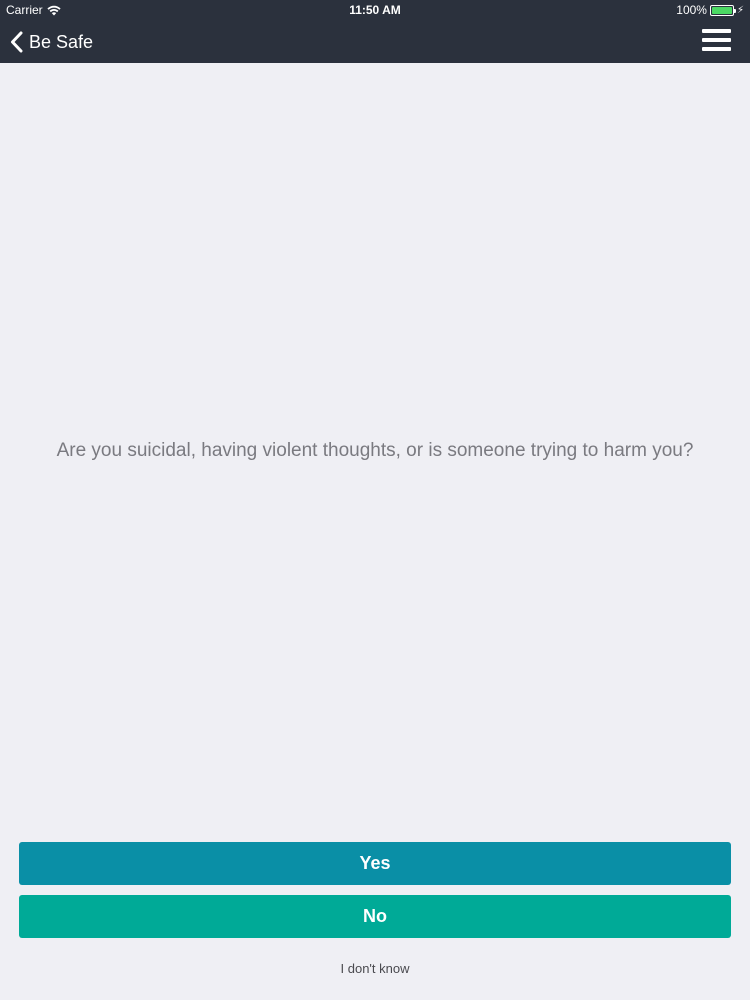  I want to click on status-time: 11:50 AM, so click(375, 10).